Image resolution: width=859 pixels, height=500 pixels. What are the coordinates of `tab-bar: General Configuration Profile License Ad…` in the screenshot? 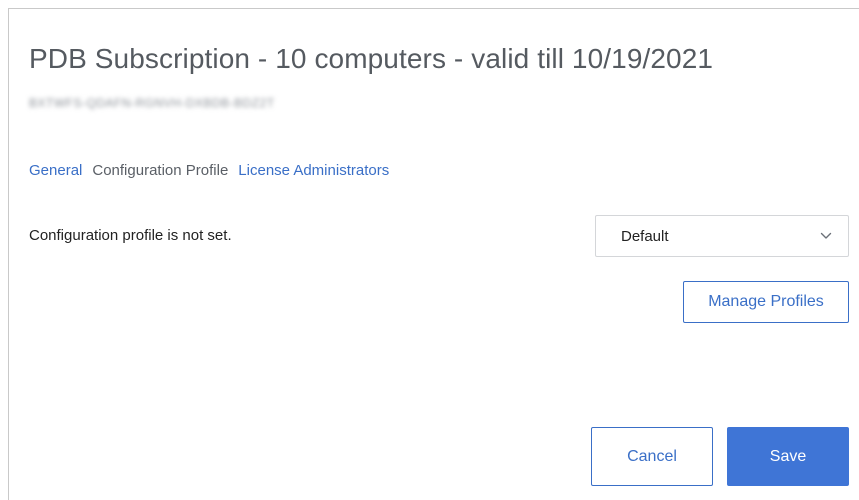 It's located at (209, 170).